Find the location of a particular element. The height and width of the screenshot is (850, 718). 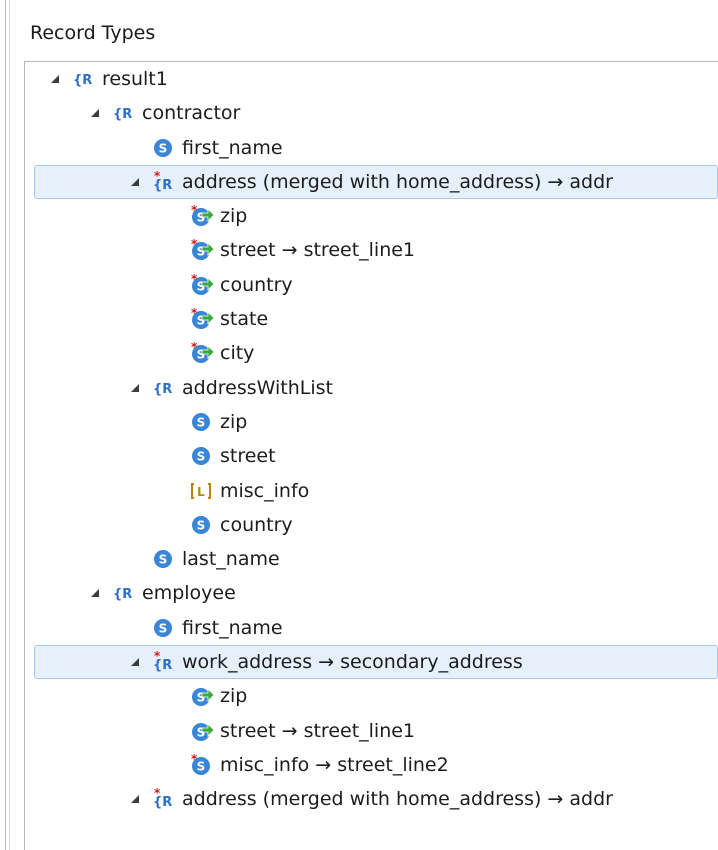

tree-item-label: contractor is located at coordinates (191, 113).